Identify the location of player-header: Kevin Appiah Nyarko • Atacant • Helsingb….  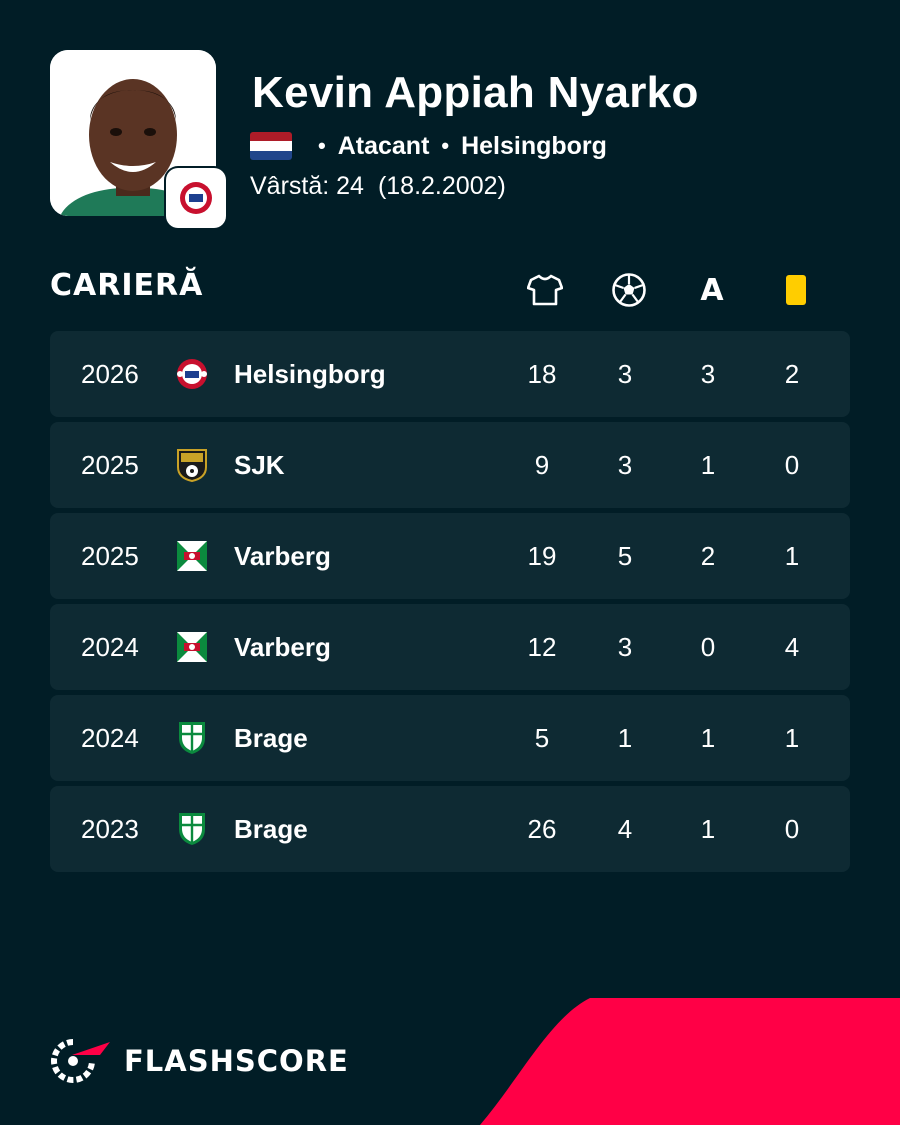
(450, 140).